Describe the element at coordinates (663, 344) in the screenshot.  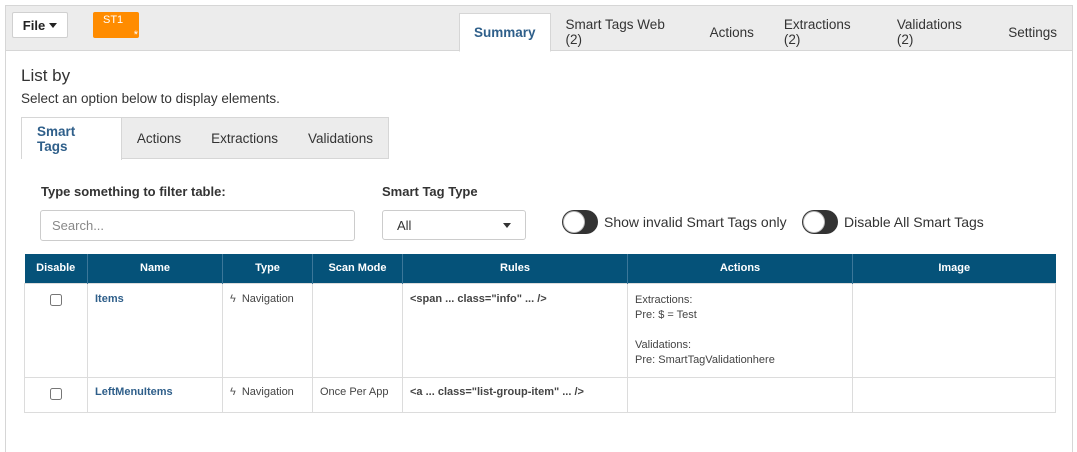
I see `actions-line: Validations:` at that location.